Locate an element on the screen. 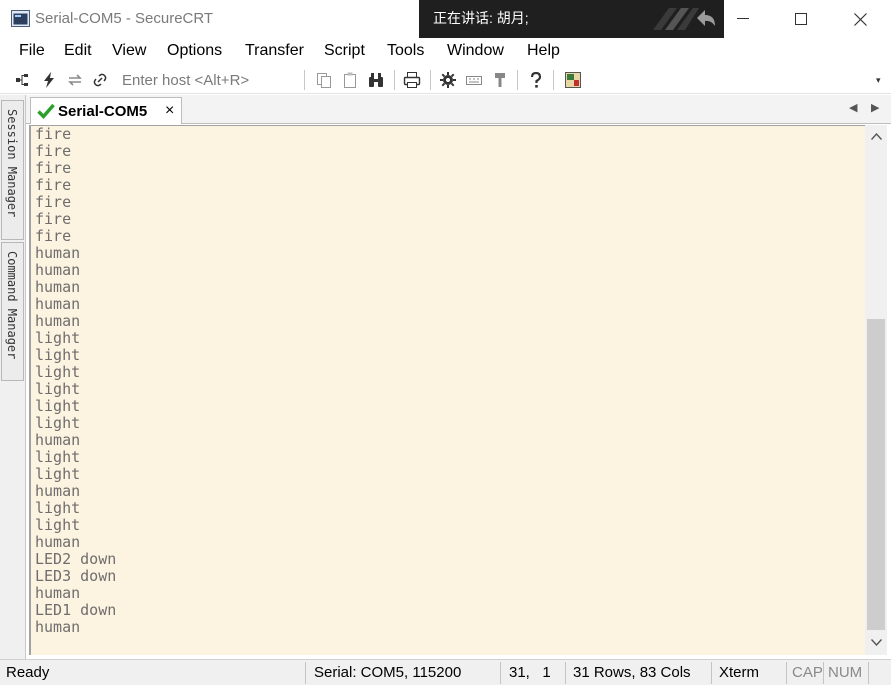 This screenshot has height=685, width=891. scroll-up-button is located at coordinates (876, 136).